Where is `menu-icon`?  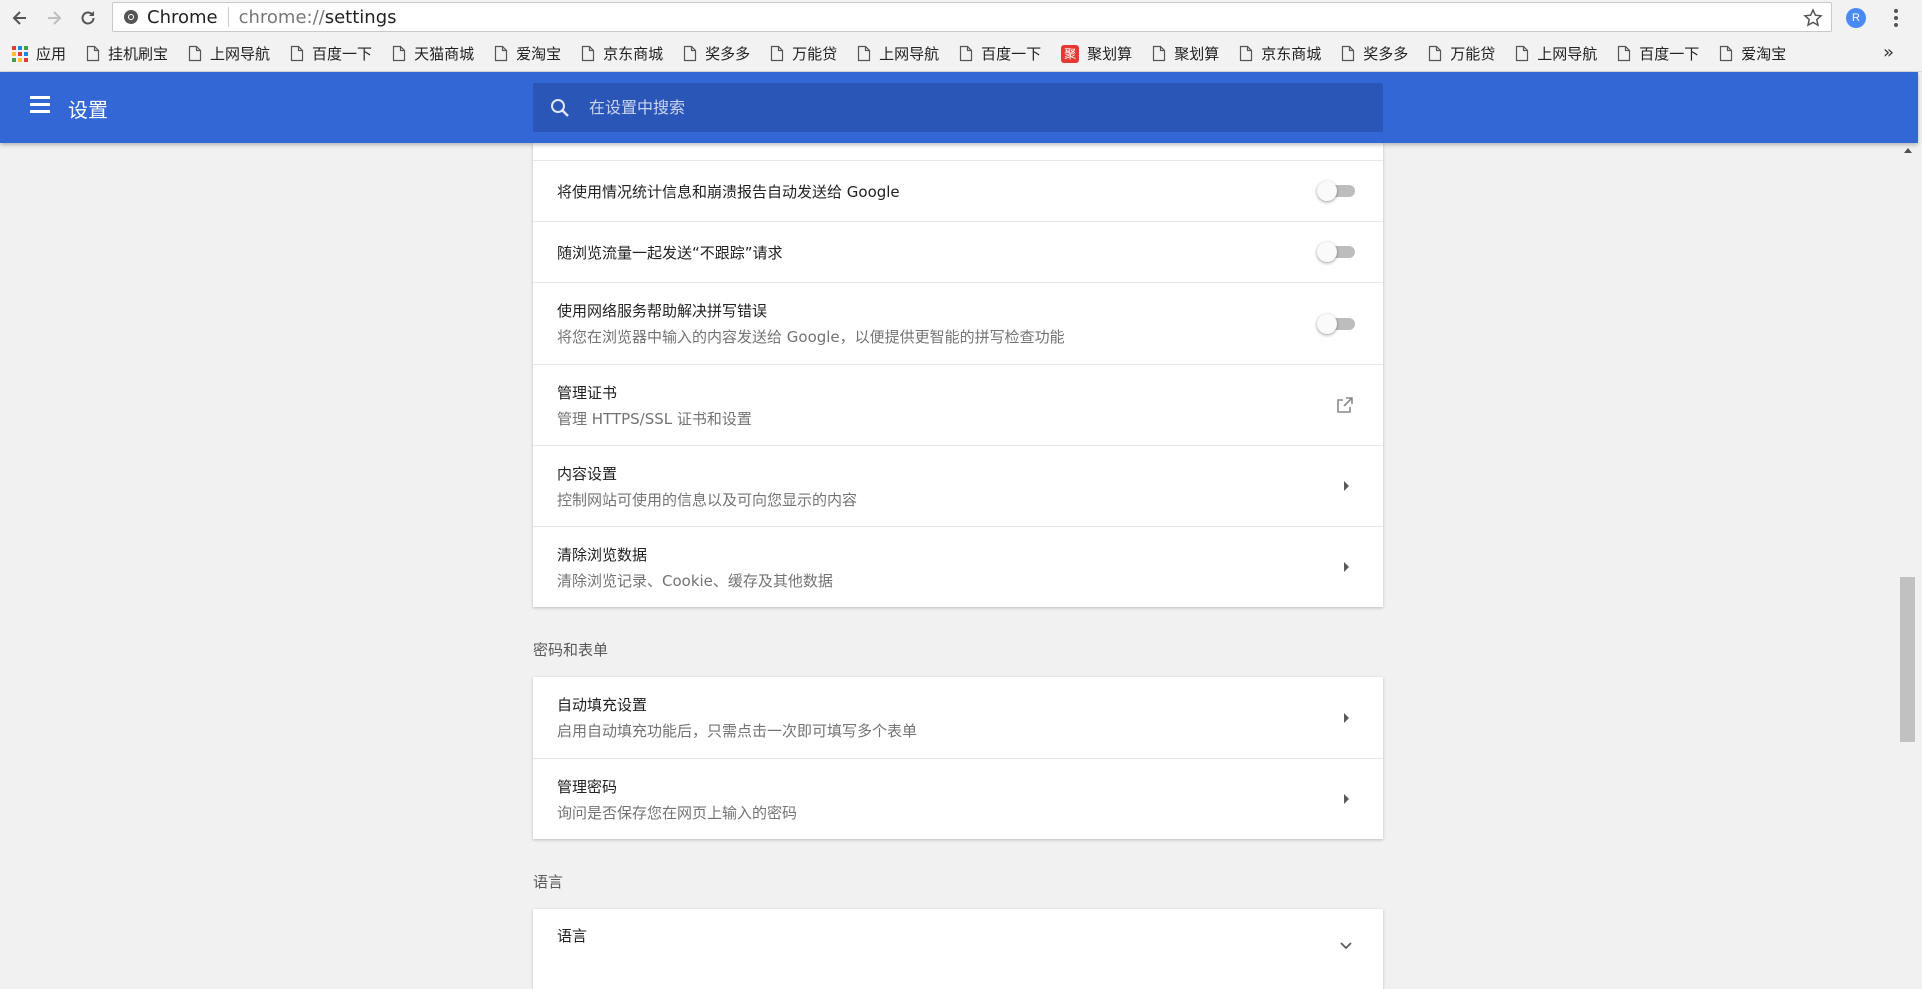 menu-icon is located at coordinates (41, 107).